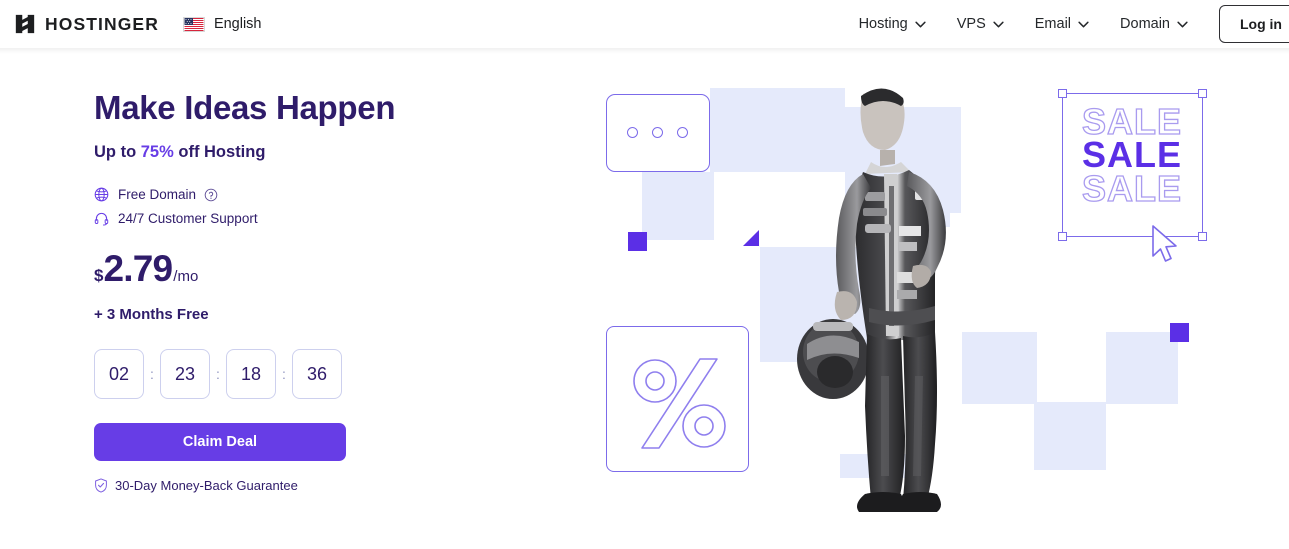  I want to click on main-navigation: Hosting VPS Email Domain Log in, so click(1074, 24).